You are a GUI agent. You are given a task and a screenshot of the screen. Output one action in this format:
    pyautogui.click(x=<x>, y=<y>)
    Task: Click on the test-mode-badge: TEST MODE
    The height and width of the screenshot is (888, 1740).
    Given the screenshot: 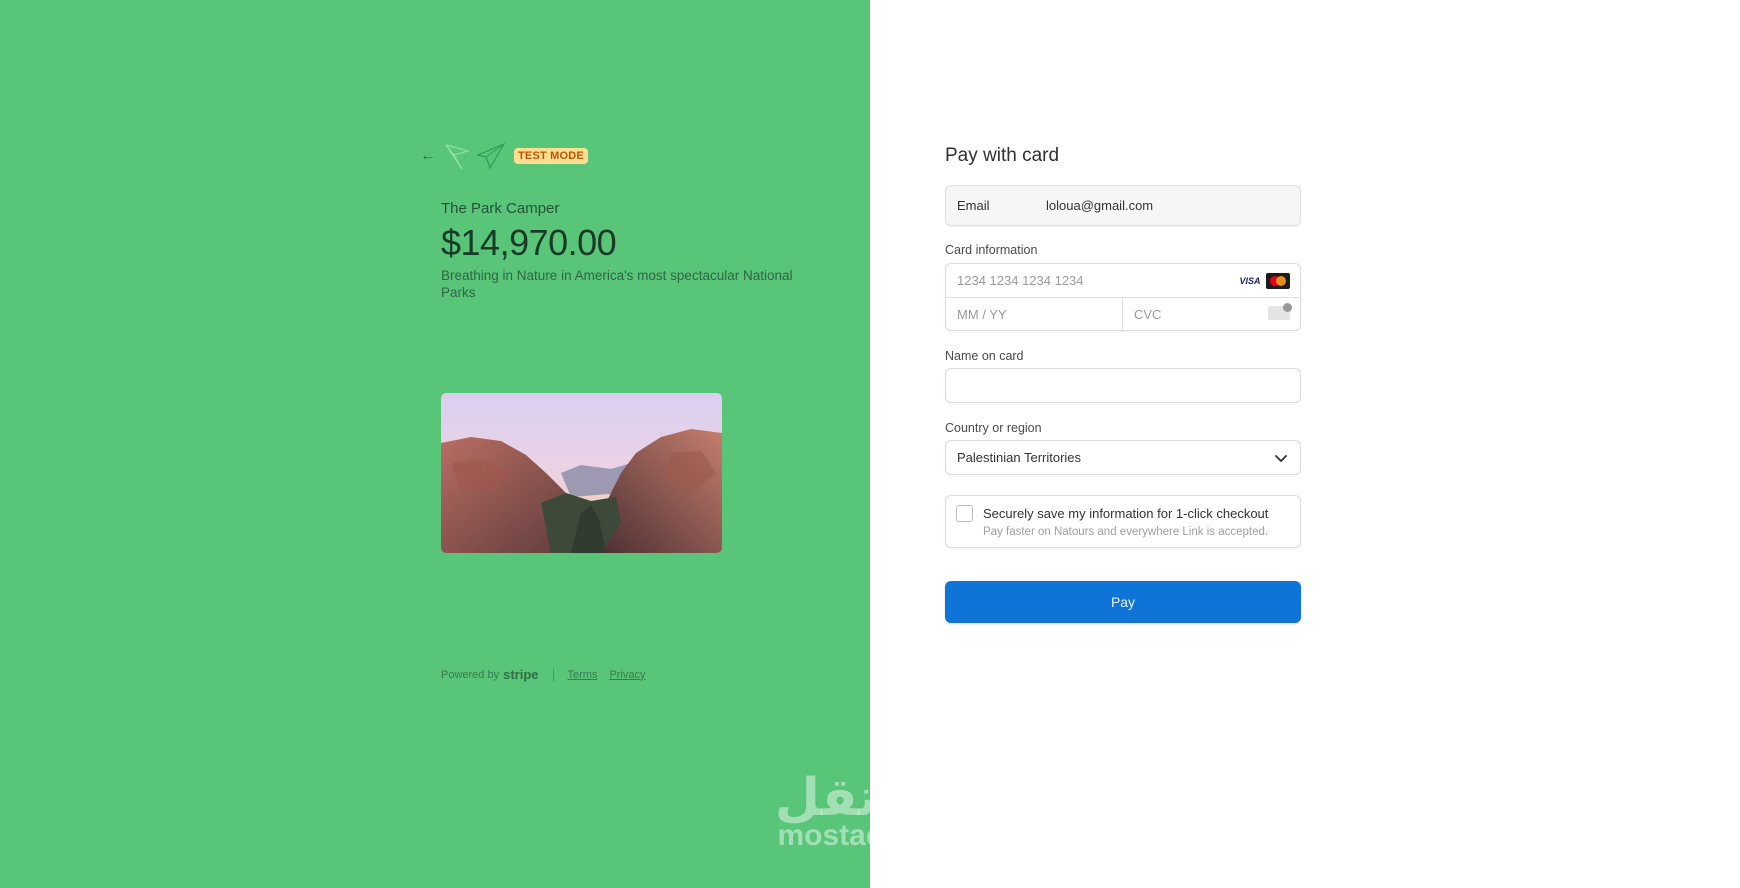 What is the action you would take?
    pyautogui.click(x=551, y=156)
    